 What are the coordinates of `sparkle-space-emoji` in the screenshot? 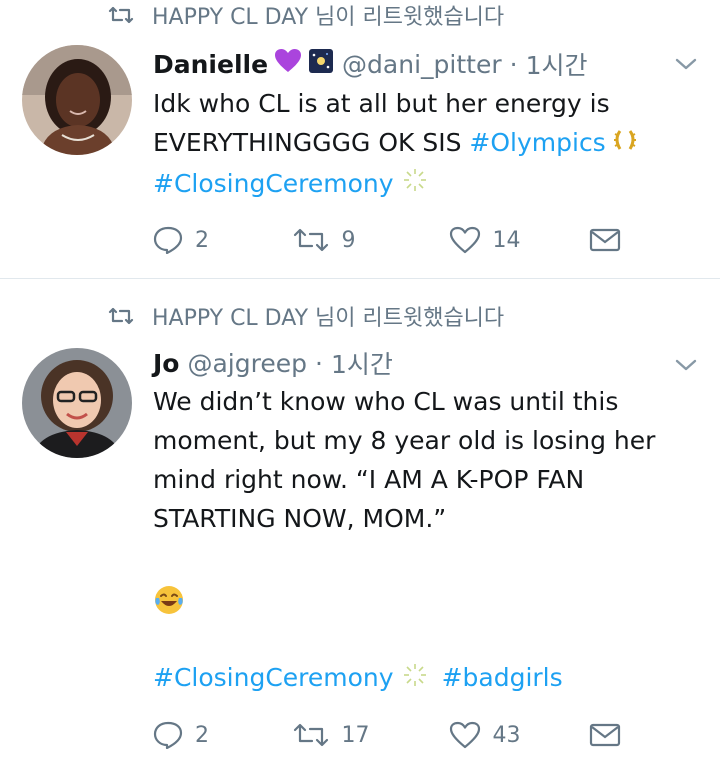 It's located at (321, 64).